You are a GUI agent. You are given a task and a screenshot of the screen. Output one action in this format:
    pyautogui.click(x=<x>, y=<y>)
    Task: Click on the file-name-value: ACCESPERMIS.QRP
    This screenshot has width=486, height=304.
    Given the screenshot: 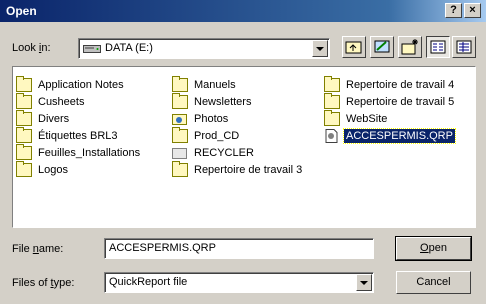 What is the action you would take?
    pyautogui.click(x=162, y=248)
    